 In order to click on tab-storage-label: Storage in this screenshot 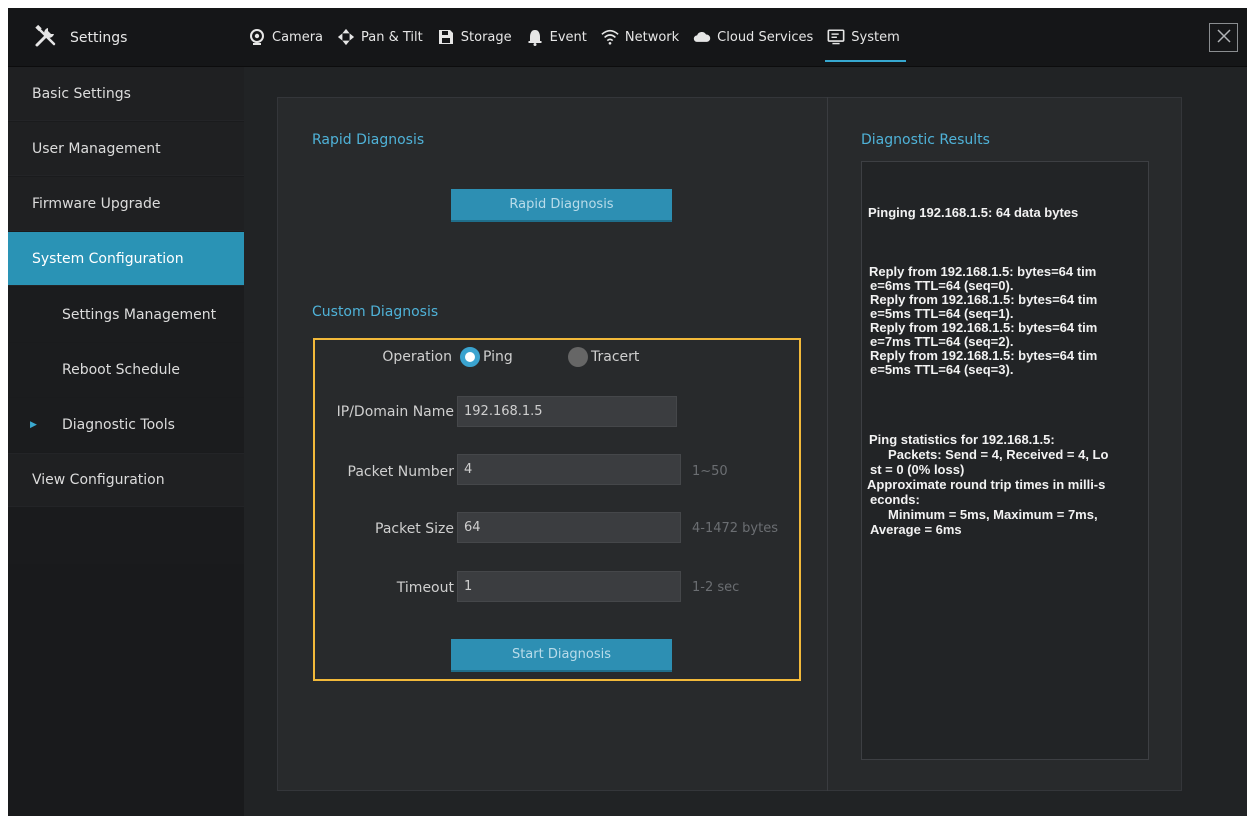, I will do `click(486, 37)`.